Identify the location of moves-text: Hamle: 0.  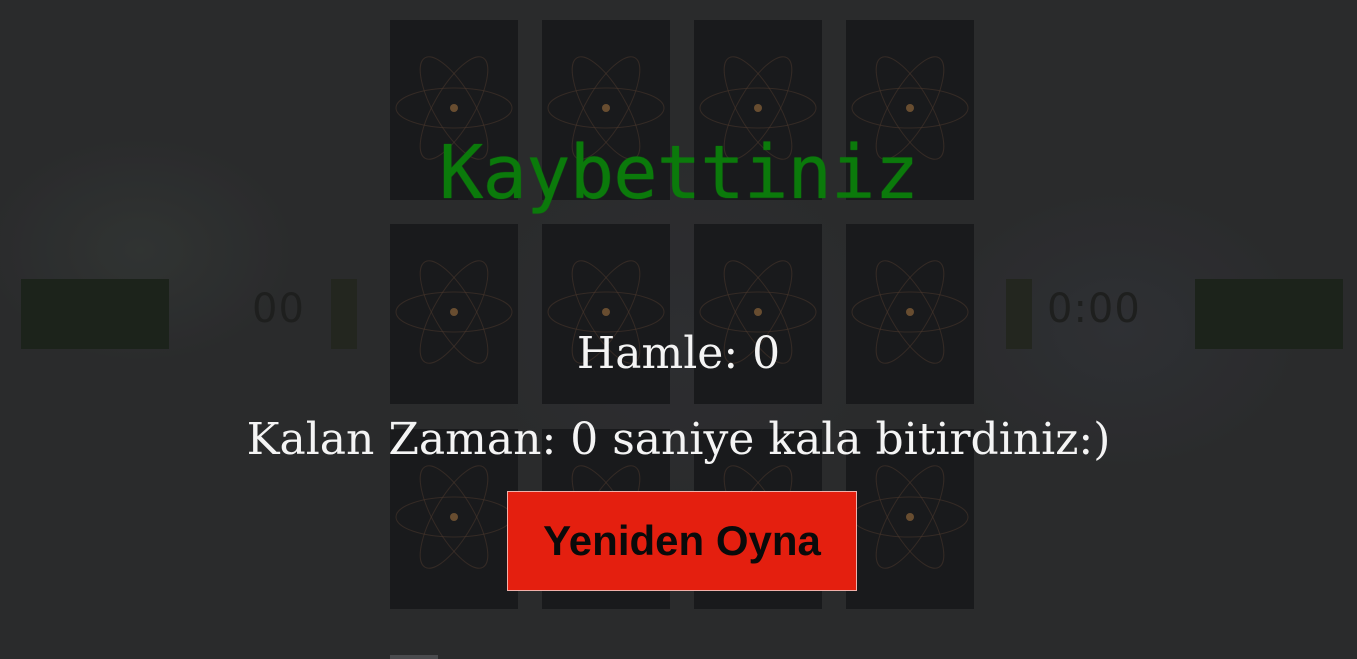
(678, 353).